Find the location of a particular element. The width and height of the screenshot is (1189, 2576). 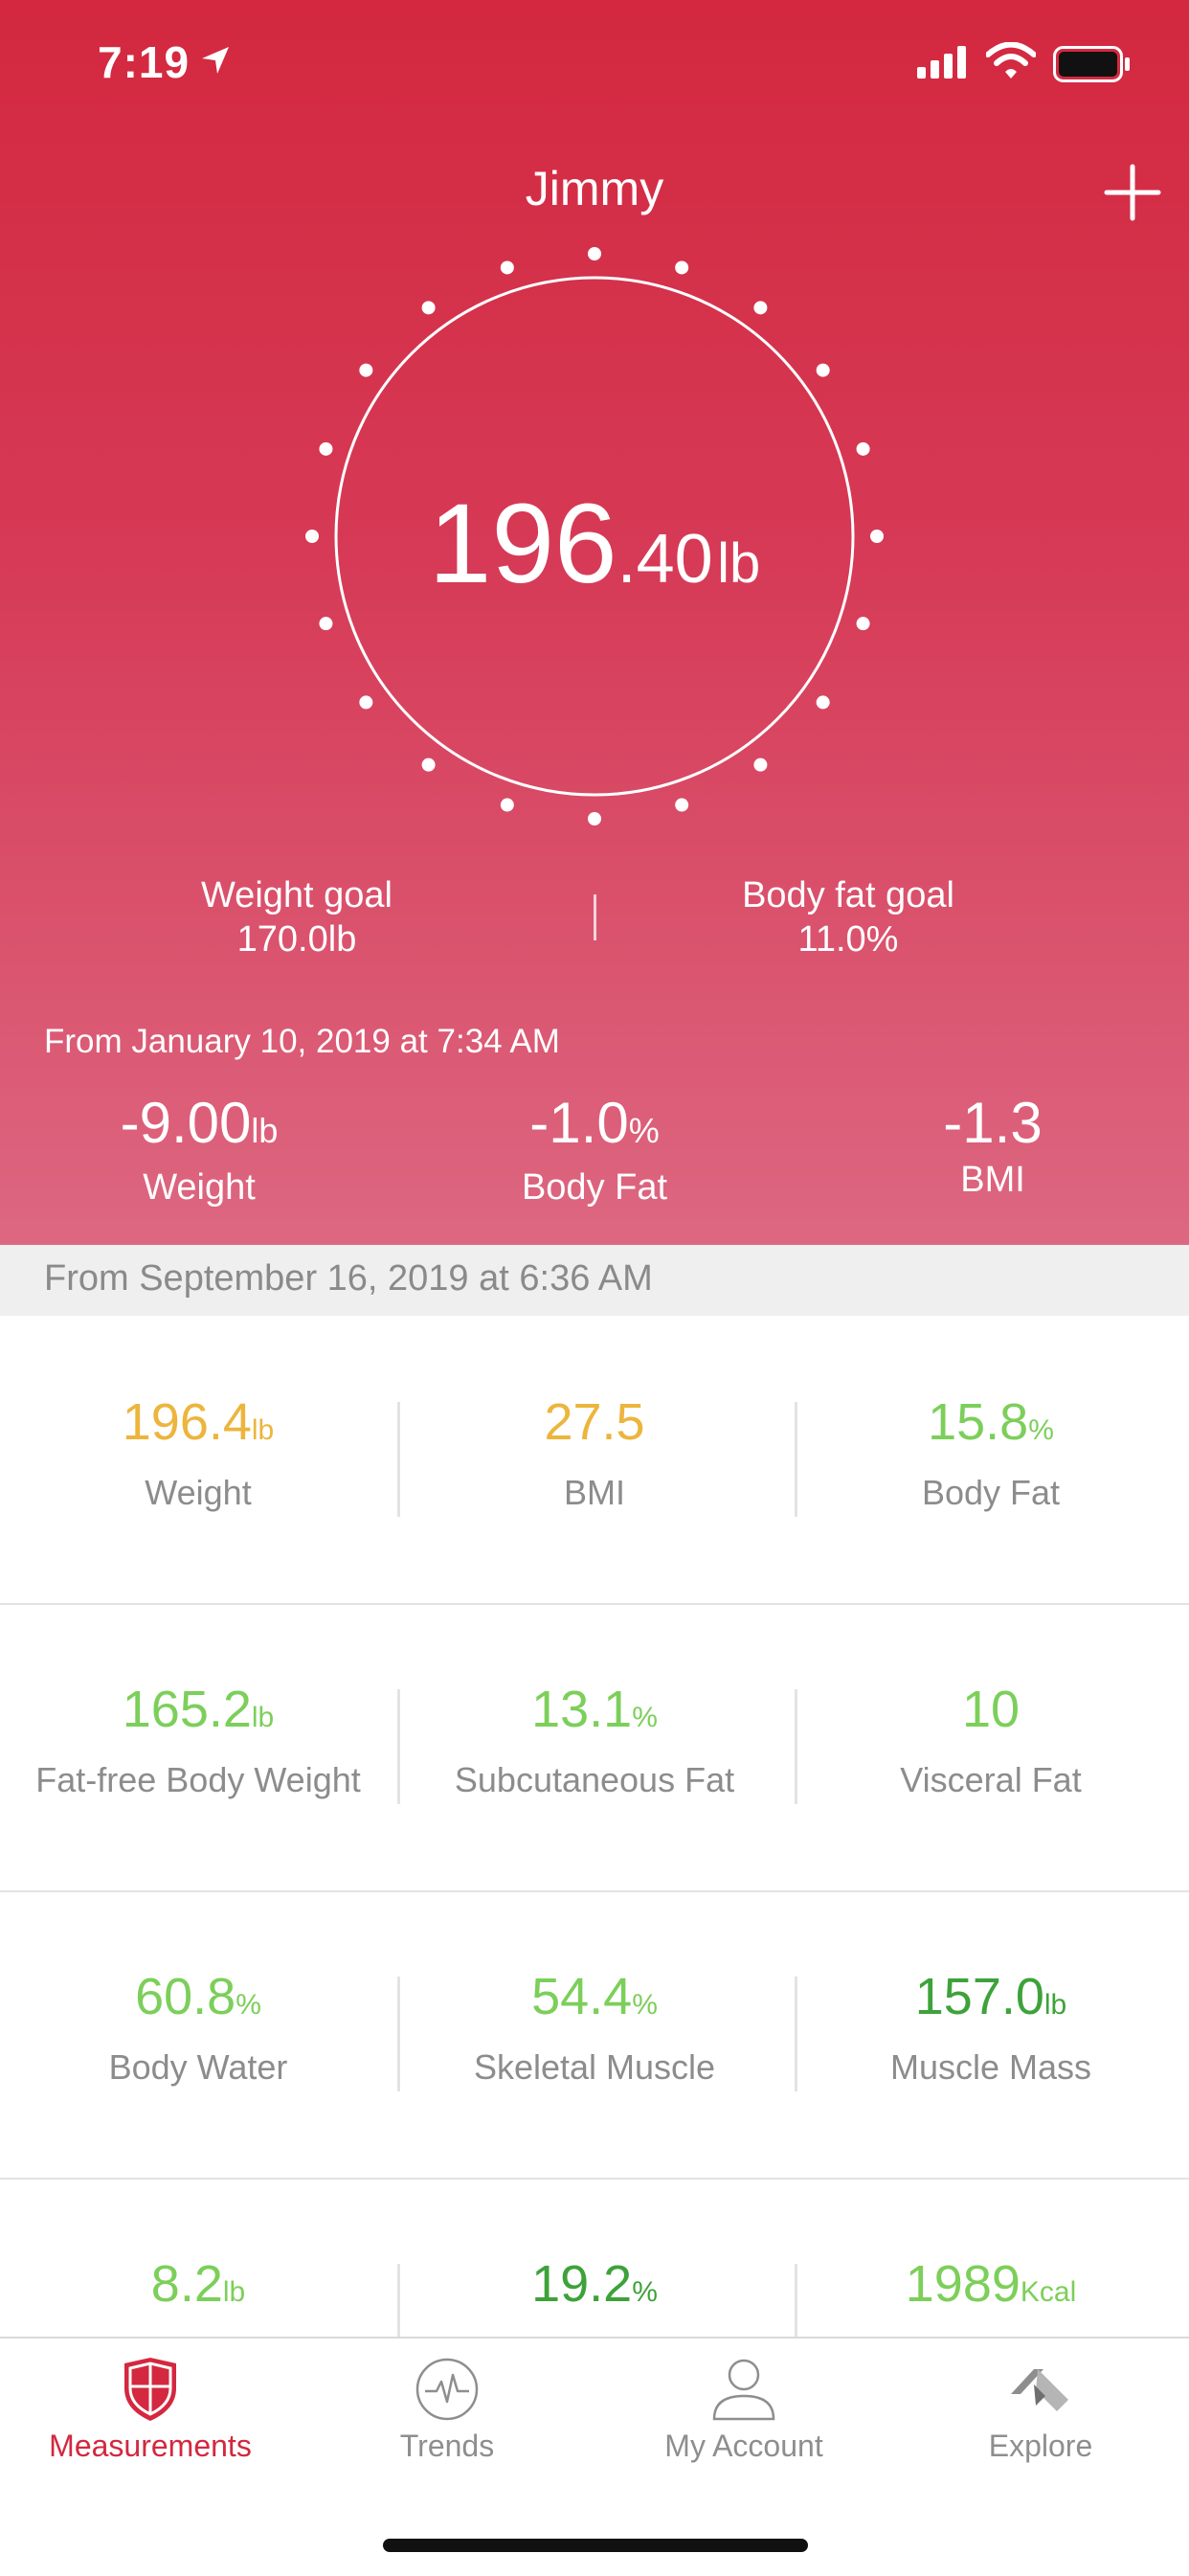

metric-number: 1989 is located at coordinates (963, 2284).